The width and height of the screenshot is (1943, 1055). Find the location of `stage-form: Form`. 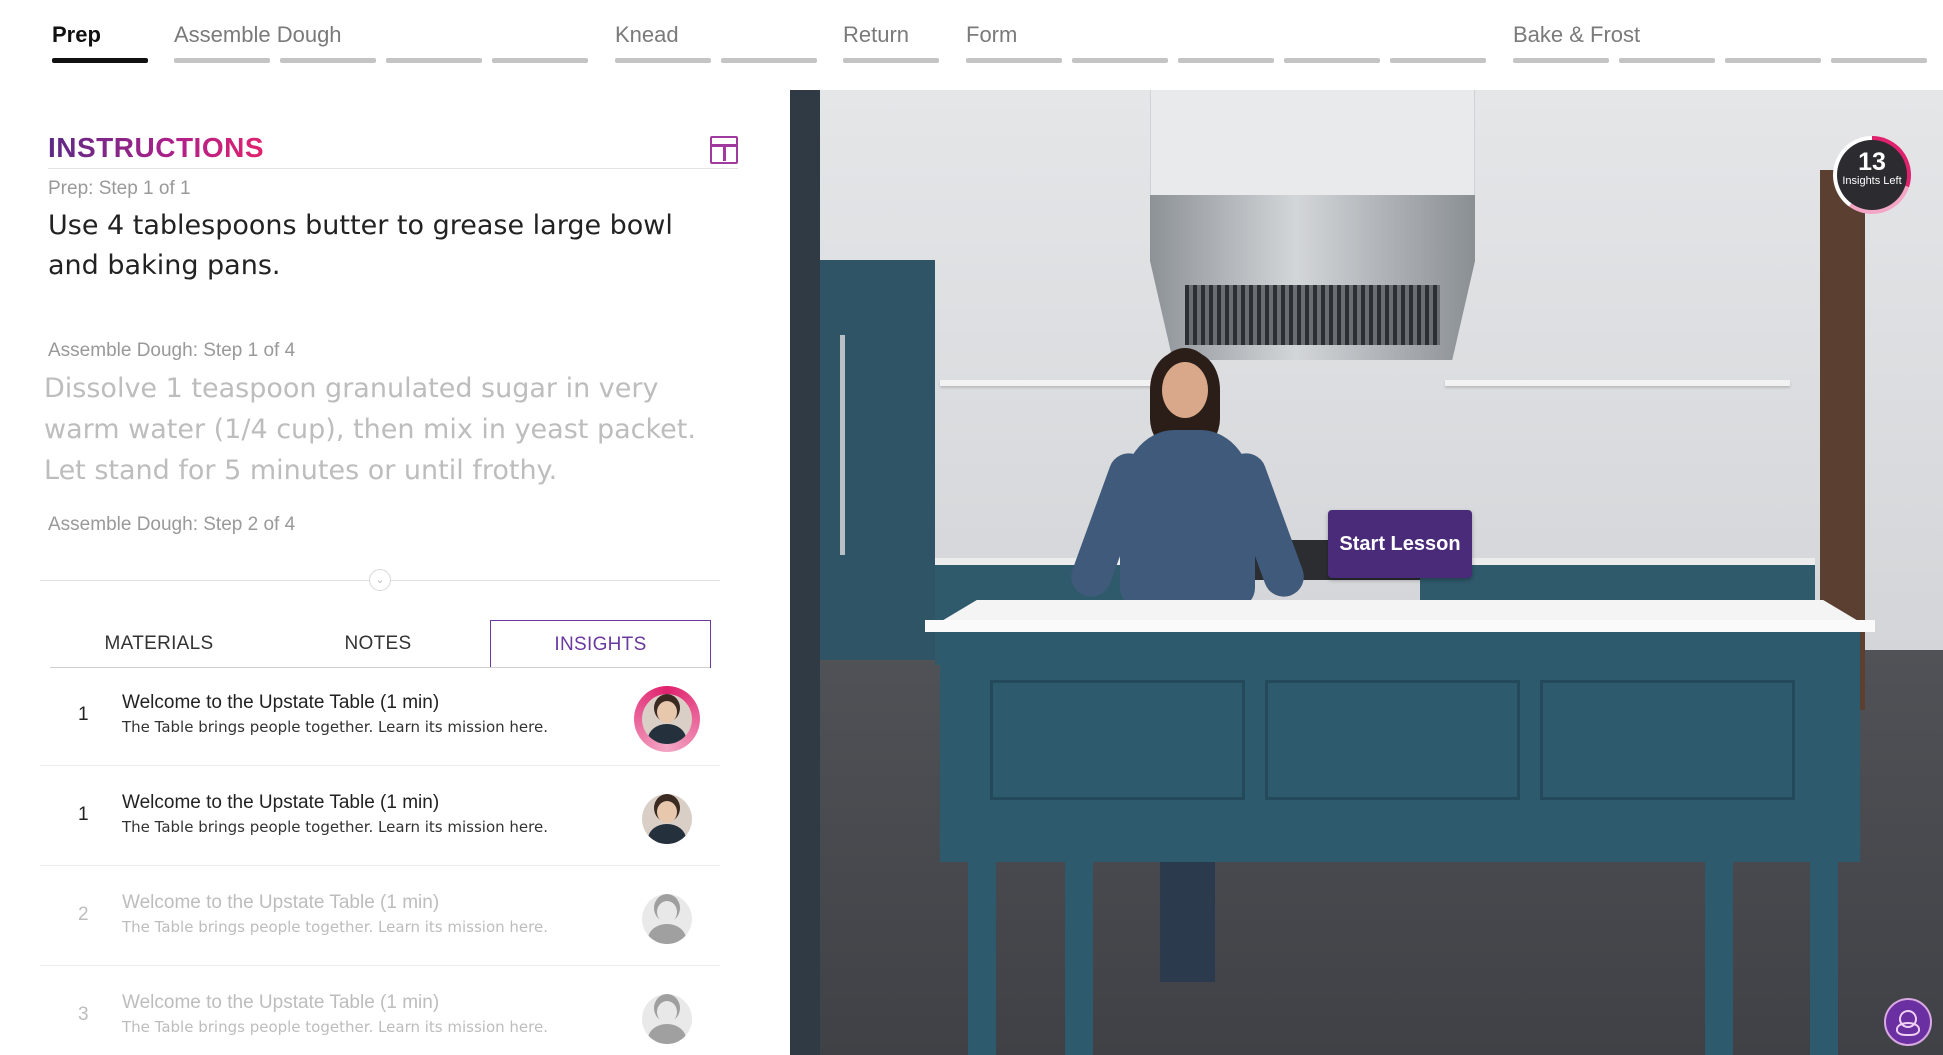

stage-form: Form is located at coordinates (991, 35).